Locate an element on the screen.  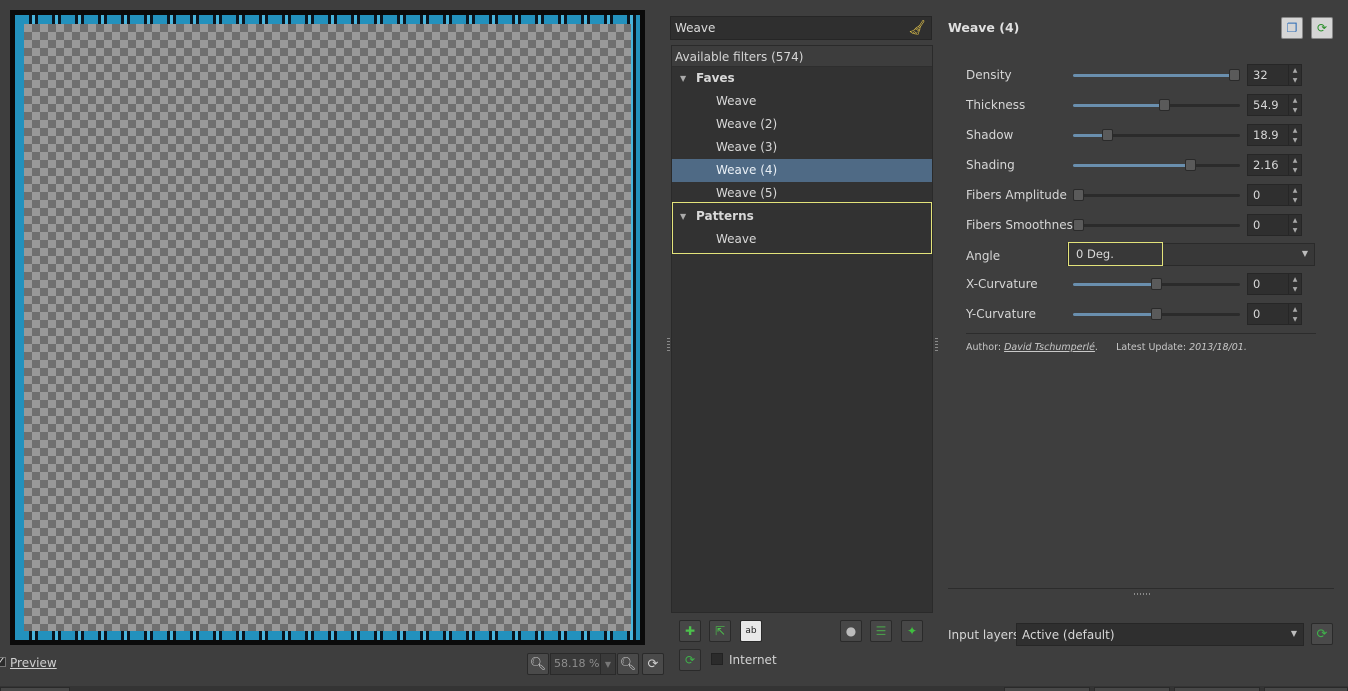
param-fibers-smoothness: Fibers Smoothness 0 ▲ ▼ is located at coordinates (1141, 225).